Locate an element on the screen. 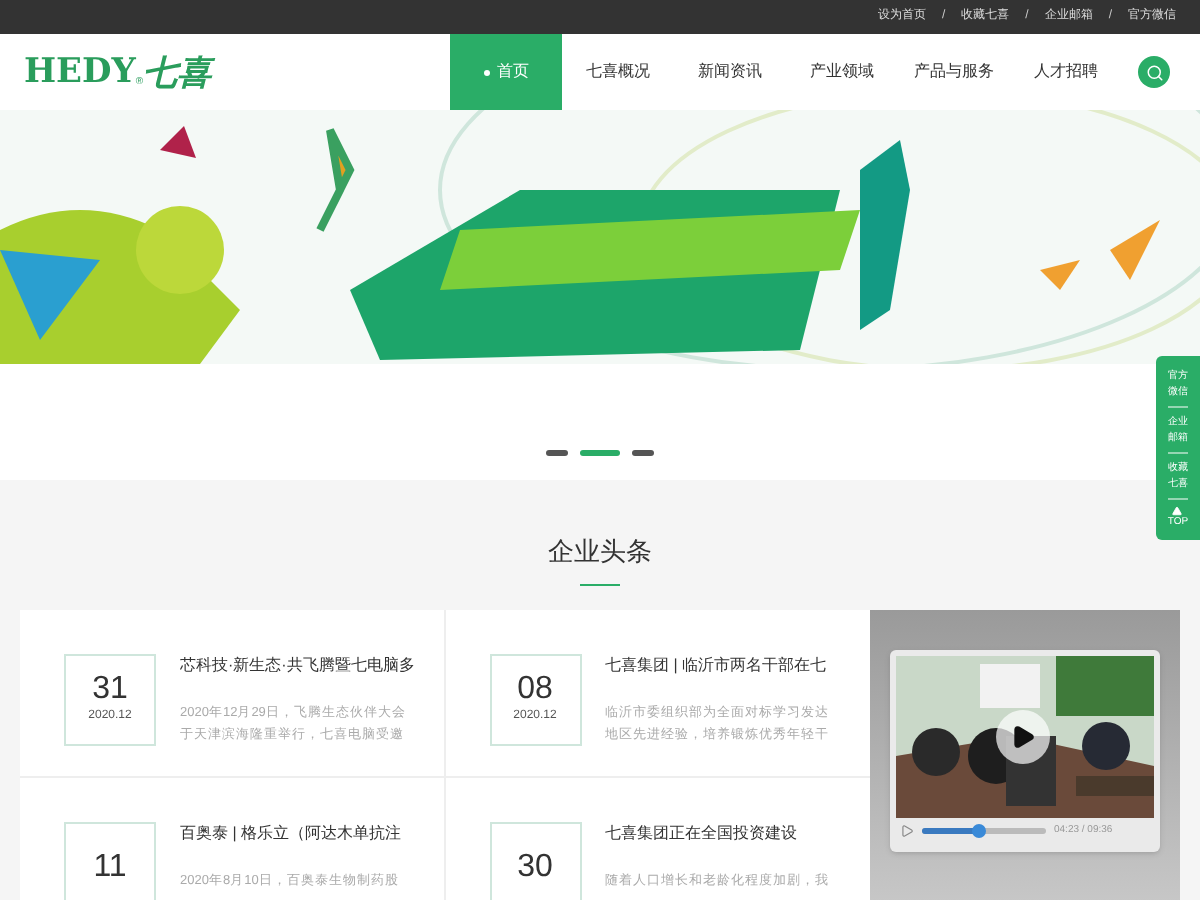 The width and height of the screenshot is (1200, 900). section-title: 企业头条 is located at coordinates (600, 552).